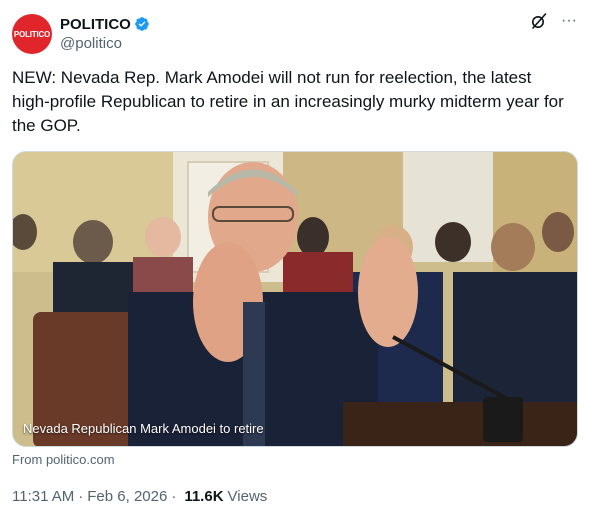  I want to click on post-time: 11:31 AM, so click(43, 496).